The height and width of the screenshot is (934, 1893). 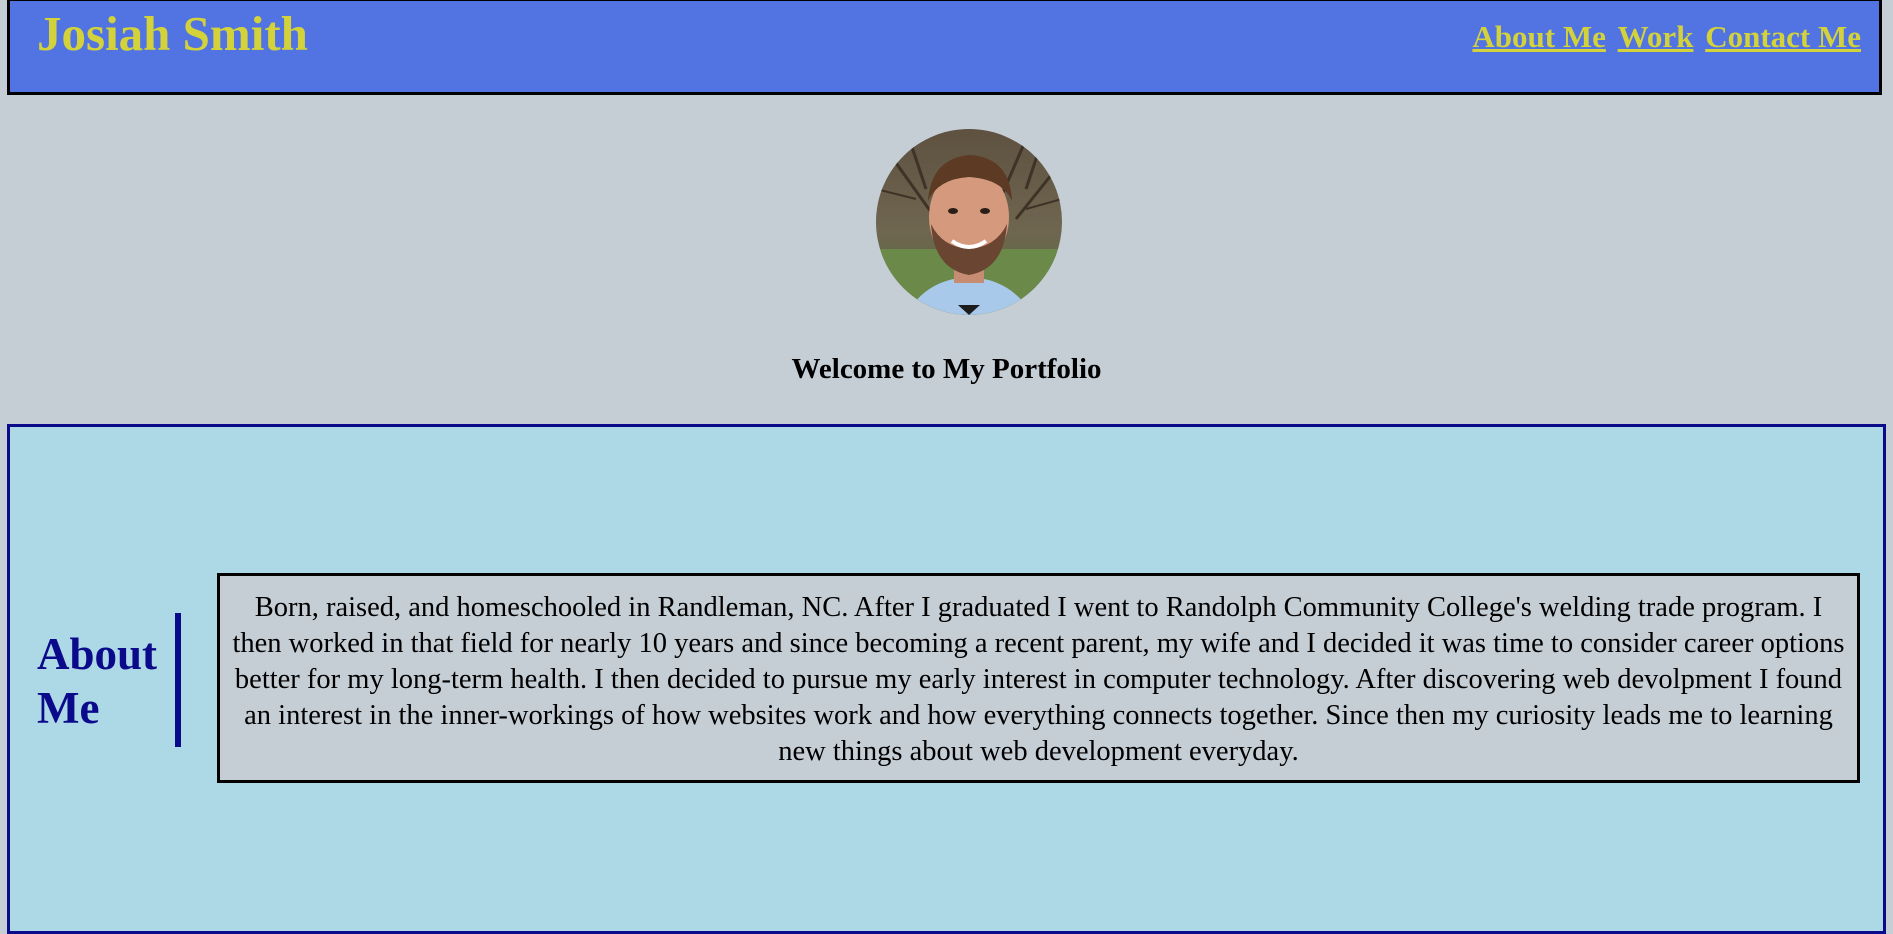 What do you see at coordinates (969, 222) in the screenshot?
I see `profile-photo` at bounding box center [969, 222].